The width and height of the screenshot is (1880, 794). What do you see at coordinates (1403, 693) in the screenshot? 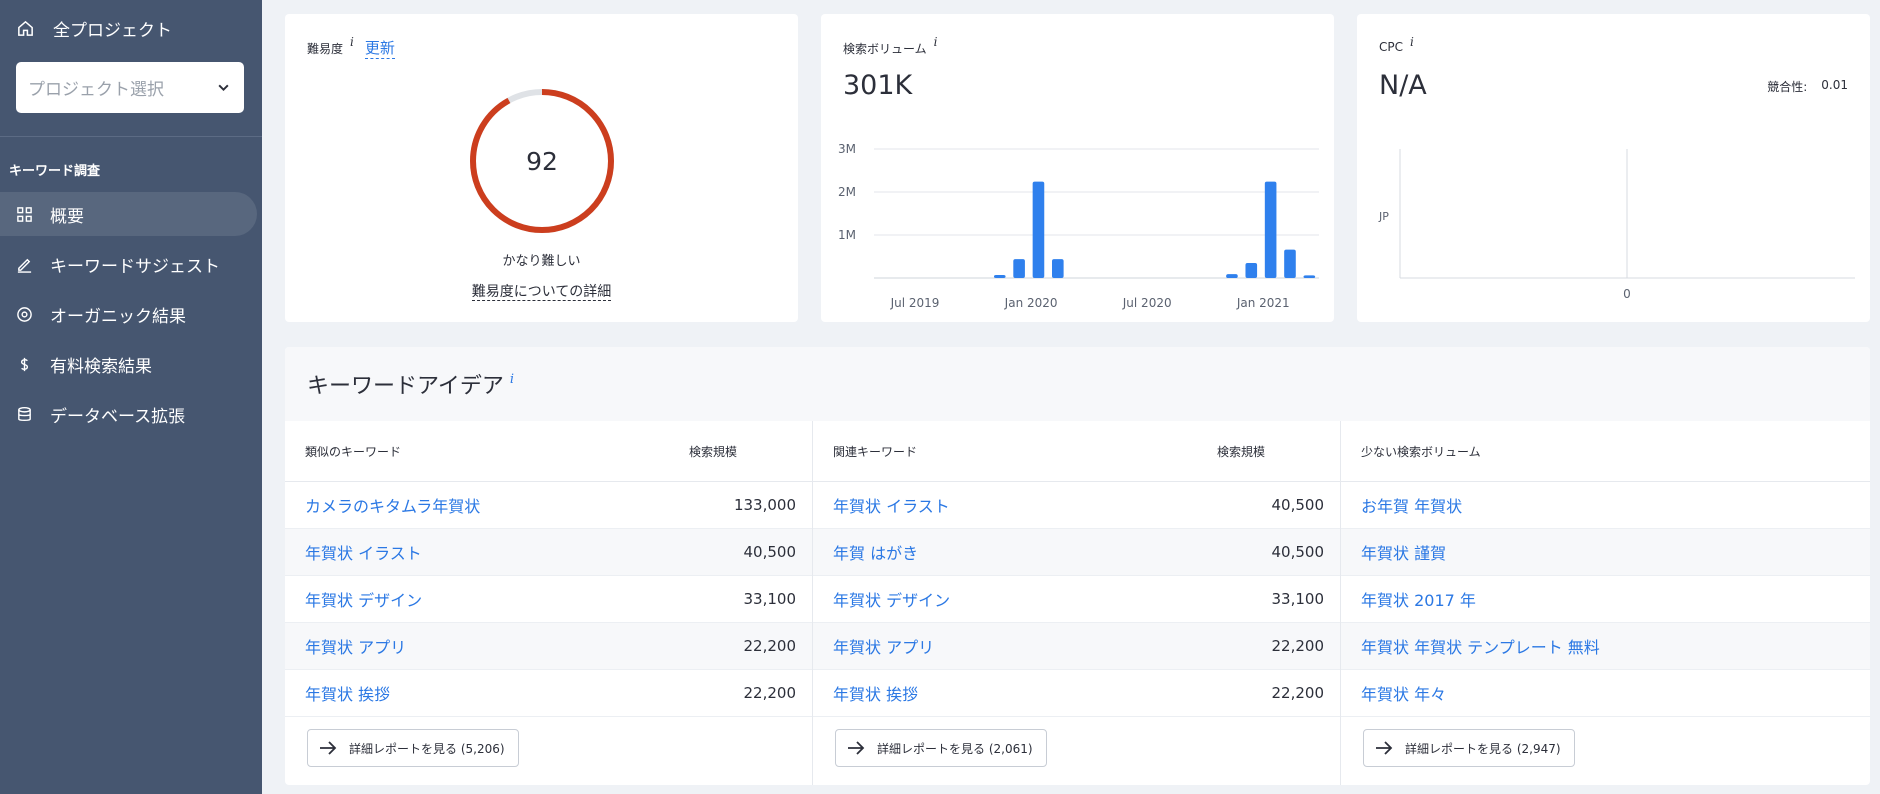
I see `keyword-link: 年賀状 年々` at bounding box center [1403, 693].